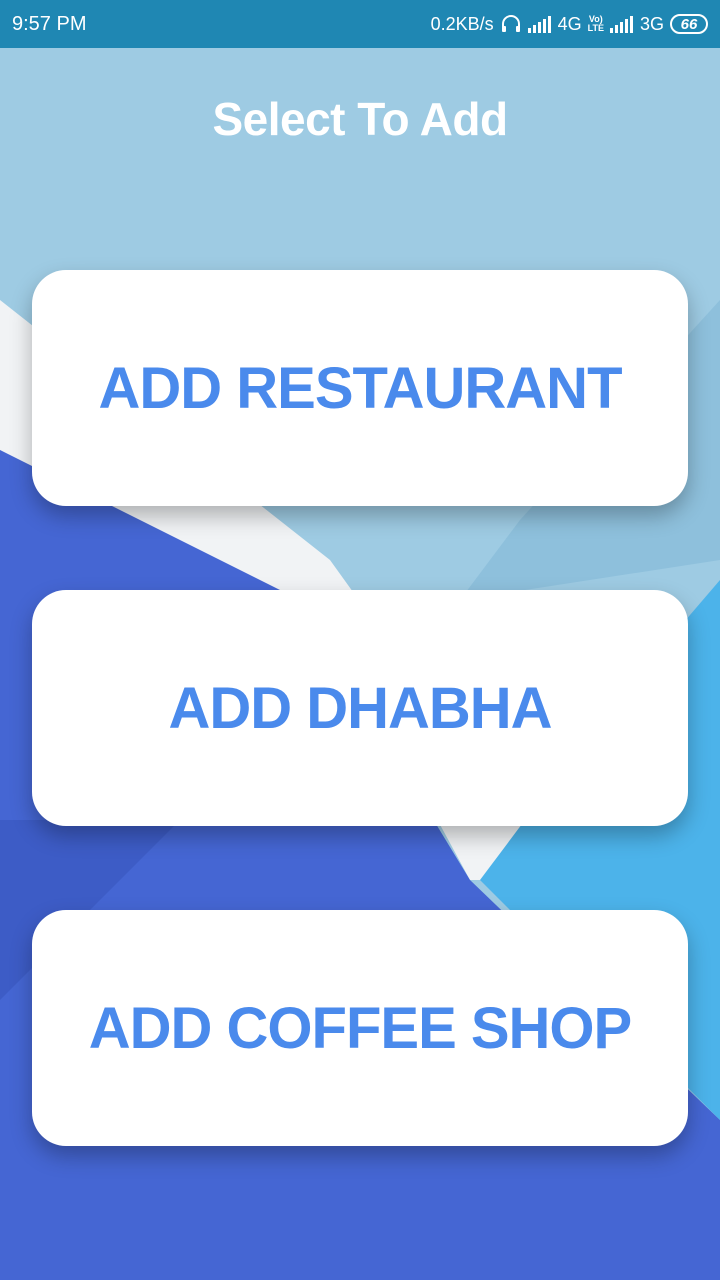 The width and height of the screenshot is (720, 1280). I want to click on battery-level: 66, so click(689, 24).